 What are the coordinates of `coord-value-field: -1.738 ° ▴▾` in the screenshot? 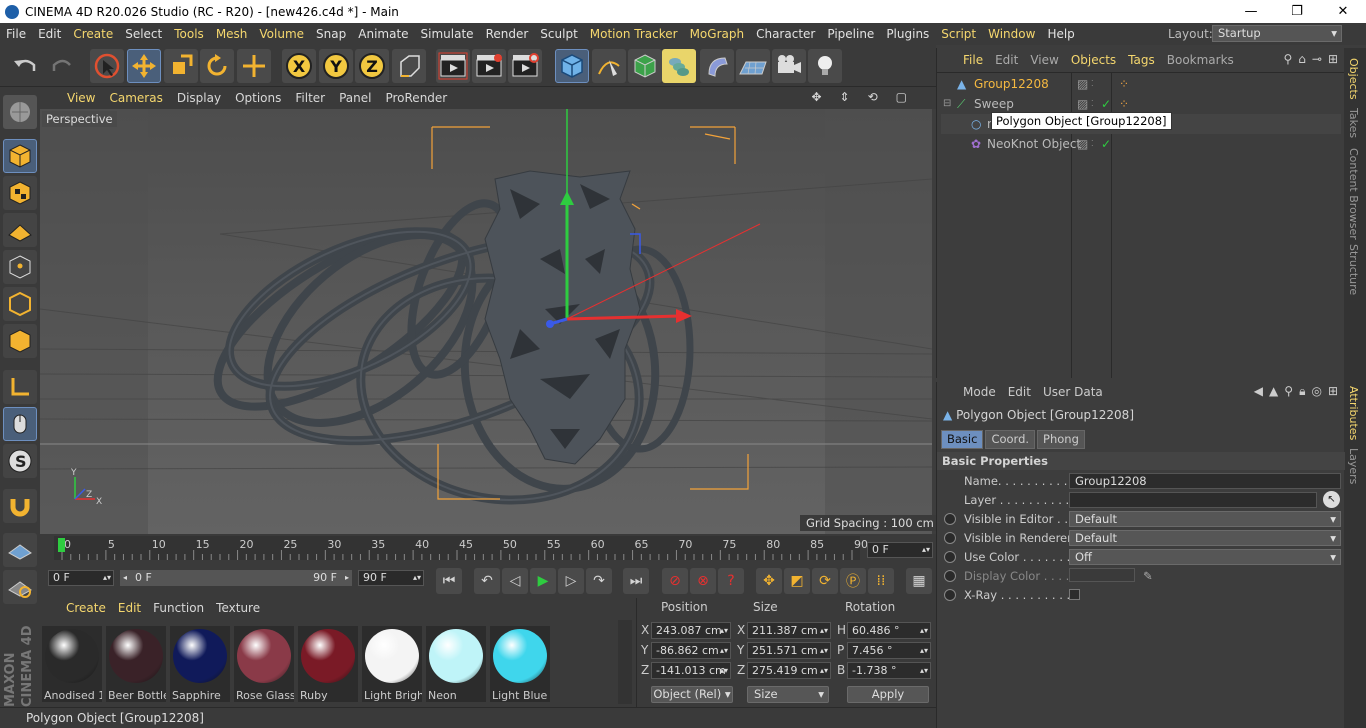 It's located at (889, 670).